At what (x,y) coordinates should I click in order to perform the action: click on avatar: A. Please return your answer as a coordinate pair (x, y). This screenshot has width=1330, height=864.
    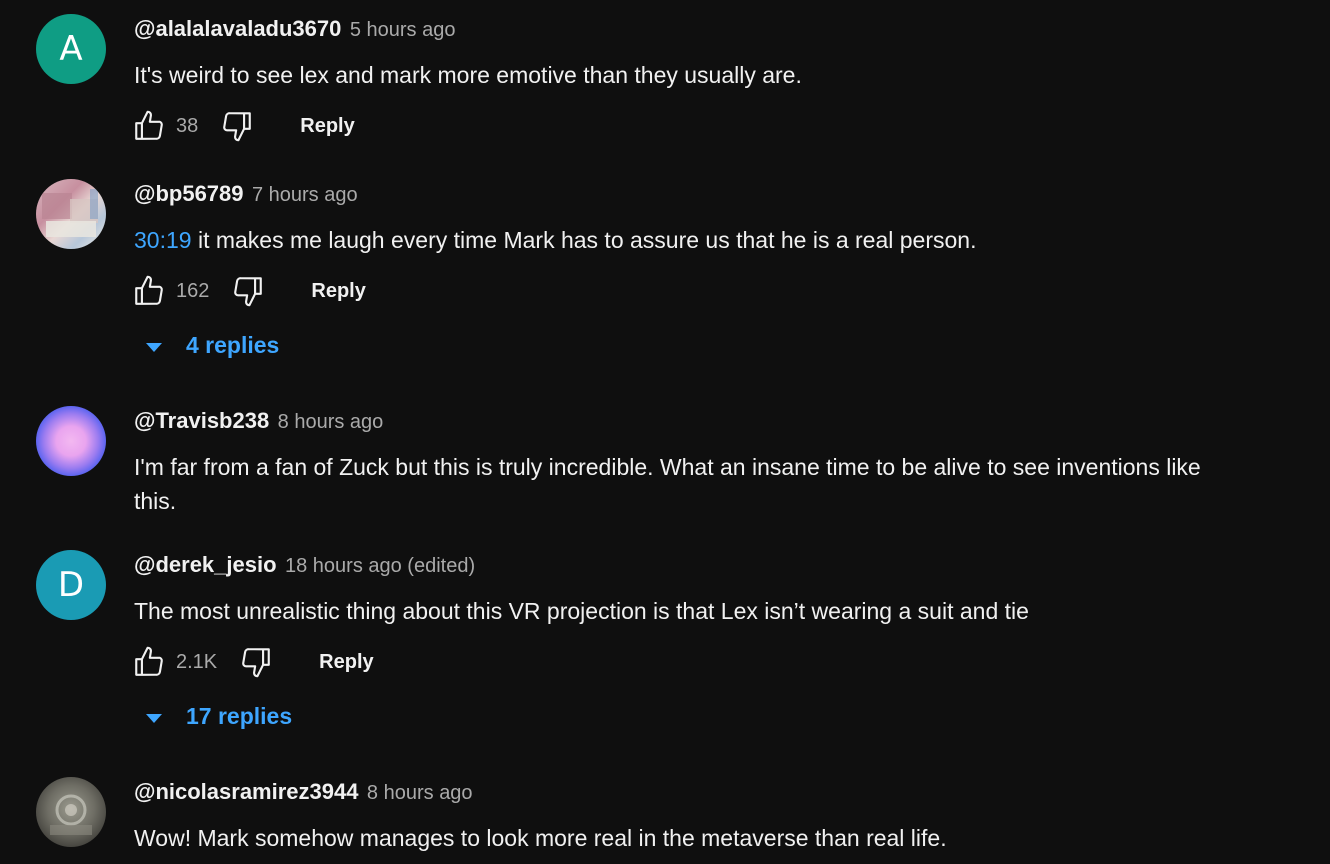
    Looking at the image, I should click on (71, 49).